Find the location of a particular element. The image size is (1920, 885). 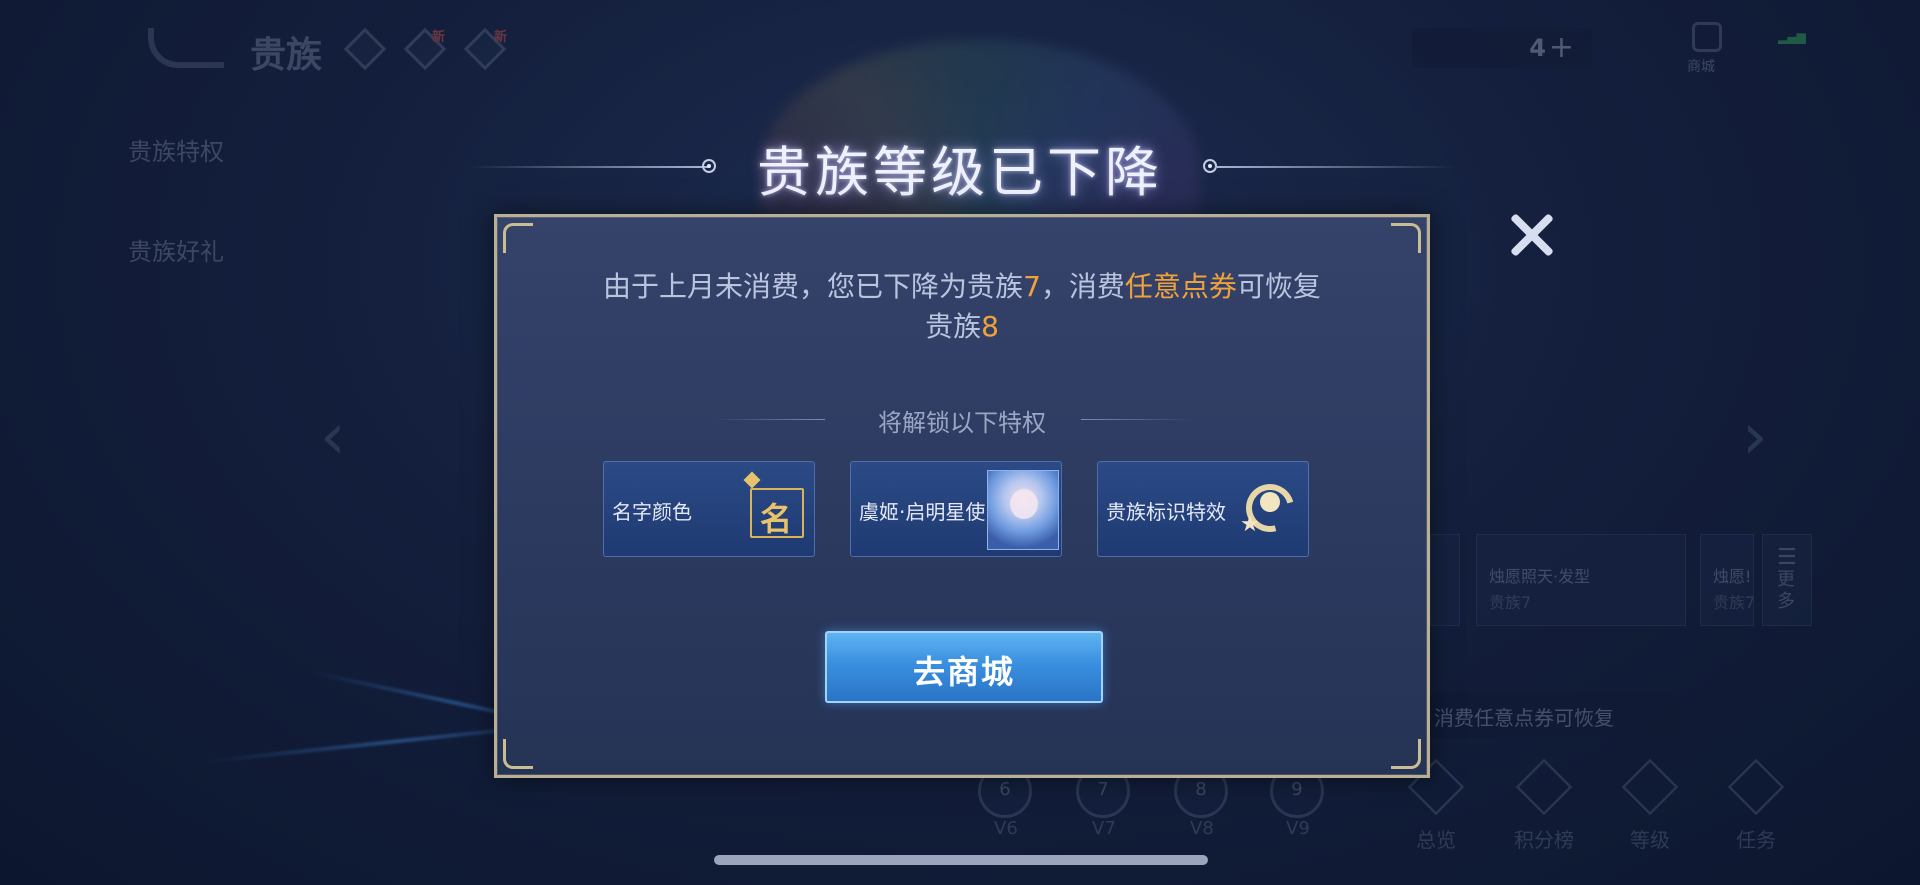

section-divider-right is located at coordinates (1136, 419).